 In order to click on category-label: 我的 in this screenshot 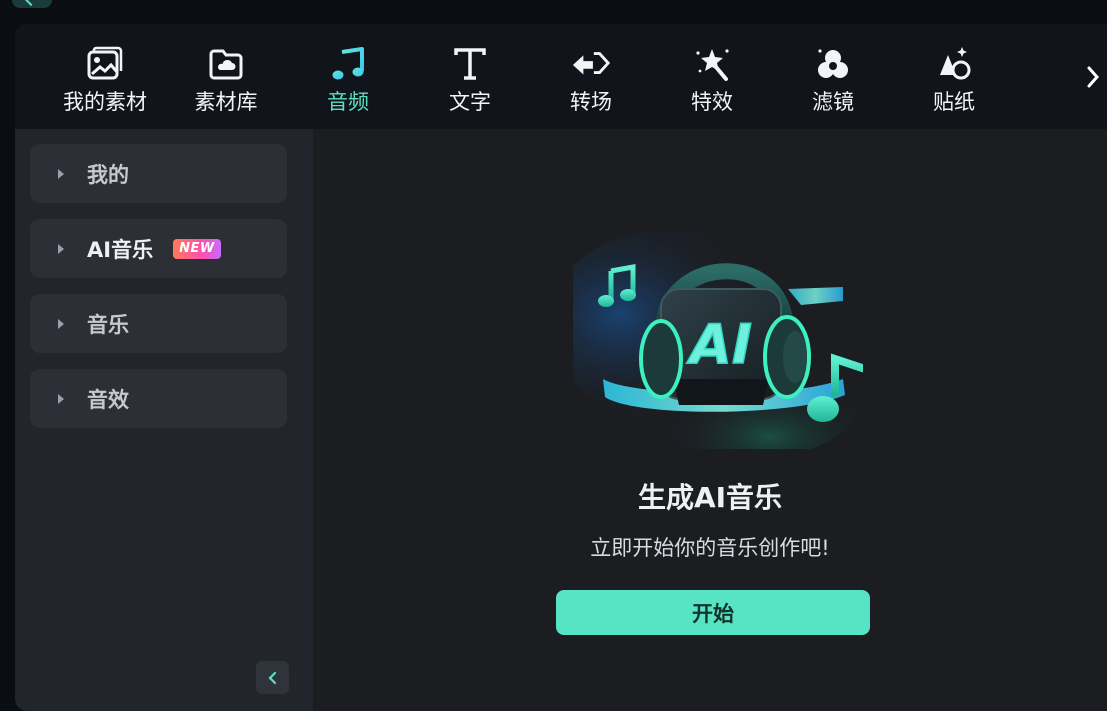, I will do `click(108, 174)`.